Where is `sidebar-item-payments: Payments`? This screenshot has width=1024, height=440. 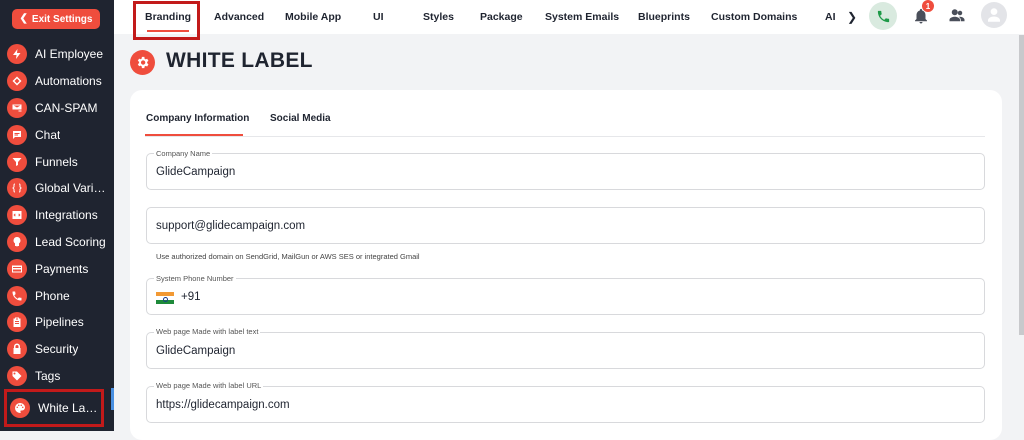
sidebar-item-payments: Payments is located at coordinates (57, 268).